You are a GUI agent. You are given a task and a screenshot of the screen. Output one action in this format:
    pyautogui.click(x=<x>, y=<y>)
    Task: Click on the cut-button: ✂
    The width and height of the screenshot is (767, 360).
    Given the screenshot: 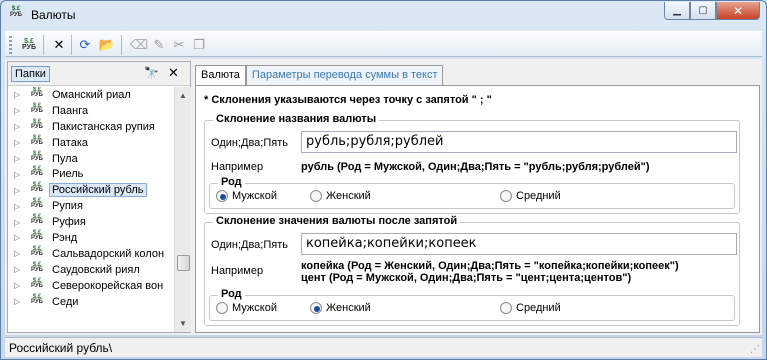 What is the action you would take?
    pyautogui.click(x=179, y=45)
    